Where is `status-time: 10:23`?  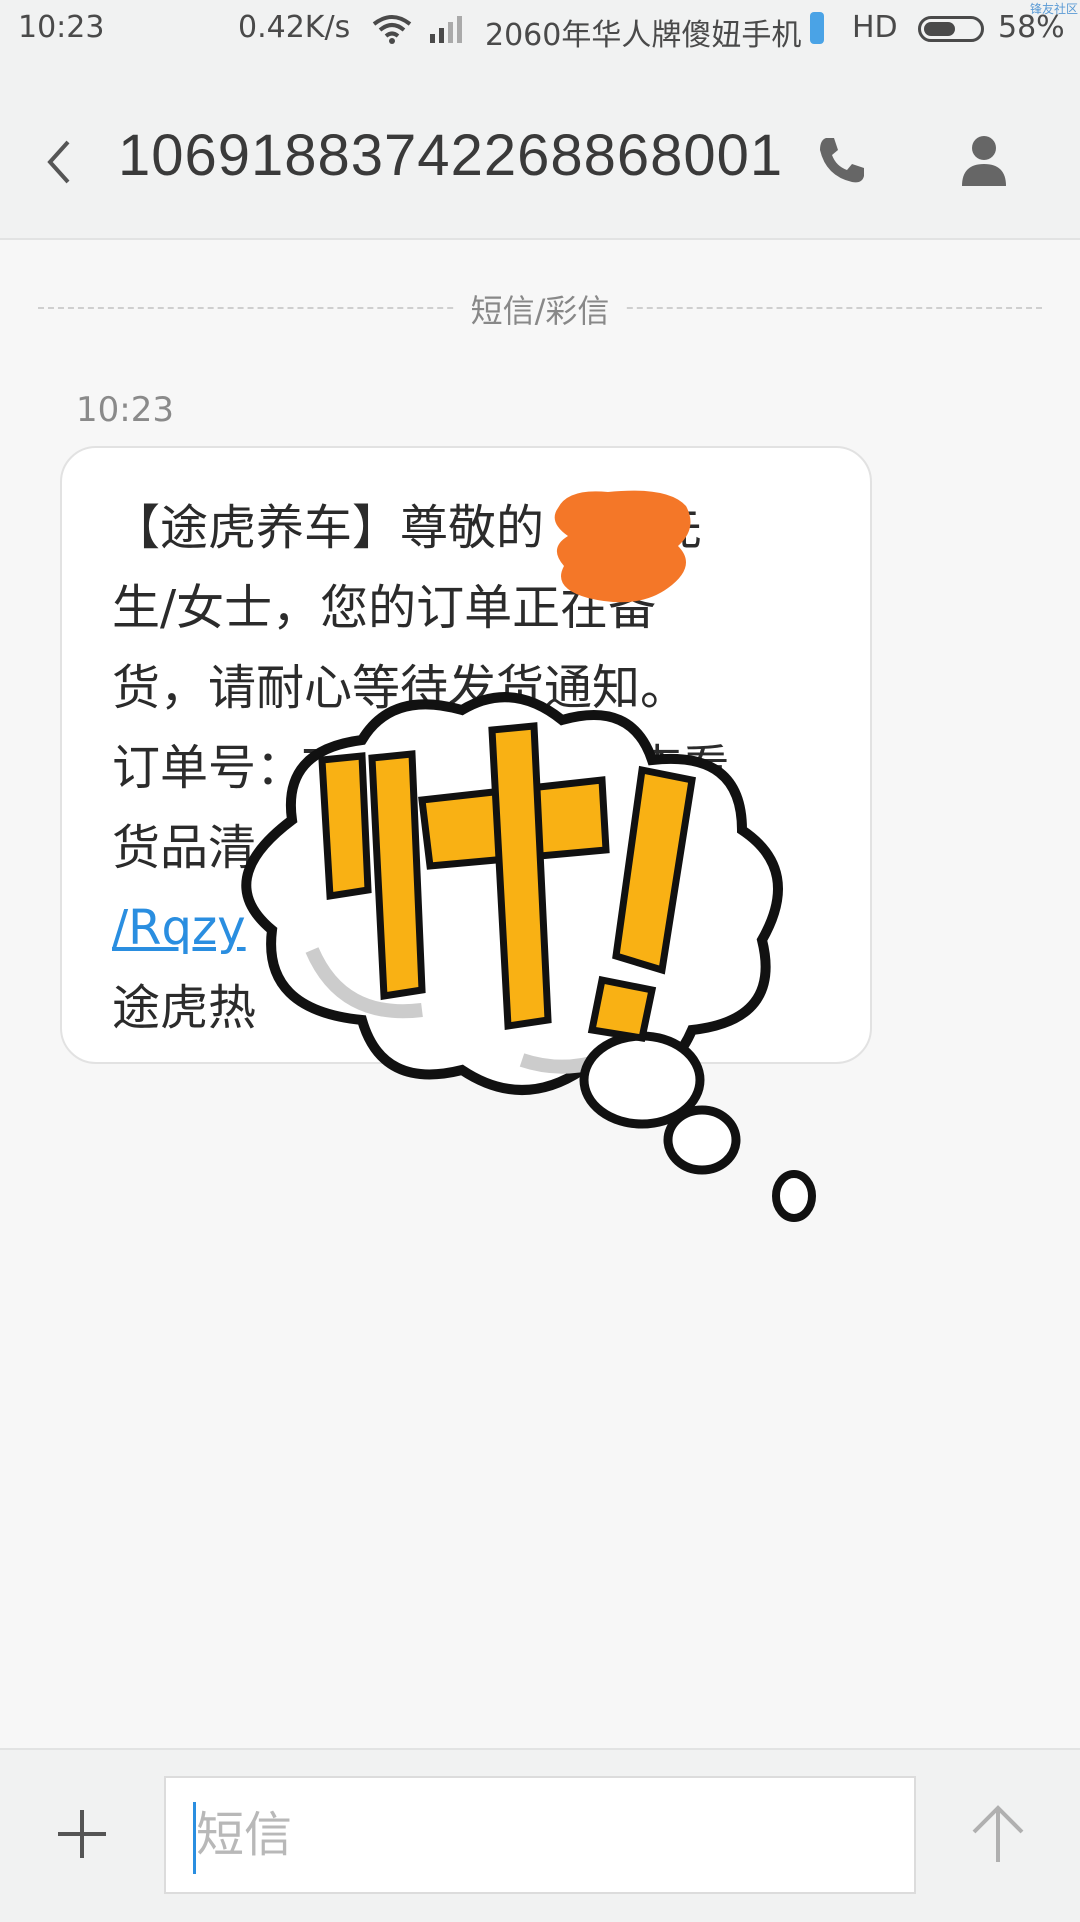 status-time: 10:23 is located at coordinates (61, 27).